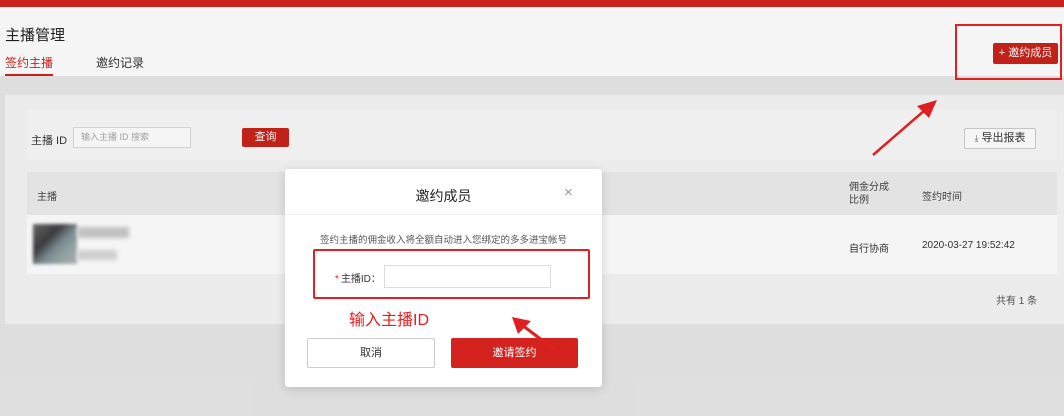  Describe the element at coordinates (47, 197) in the screenshot. I see `column-header-streamer: 主播` at that location.